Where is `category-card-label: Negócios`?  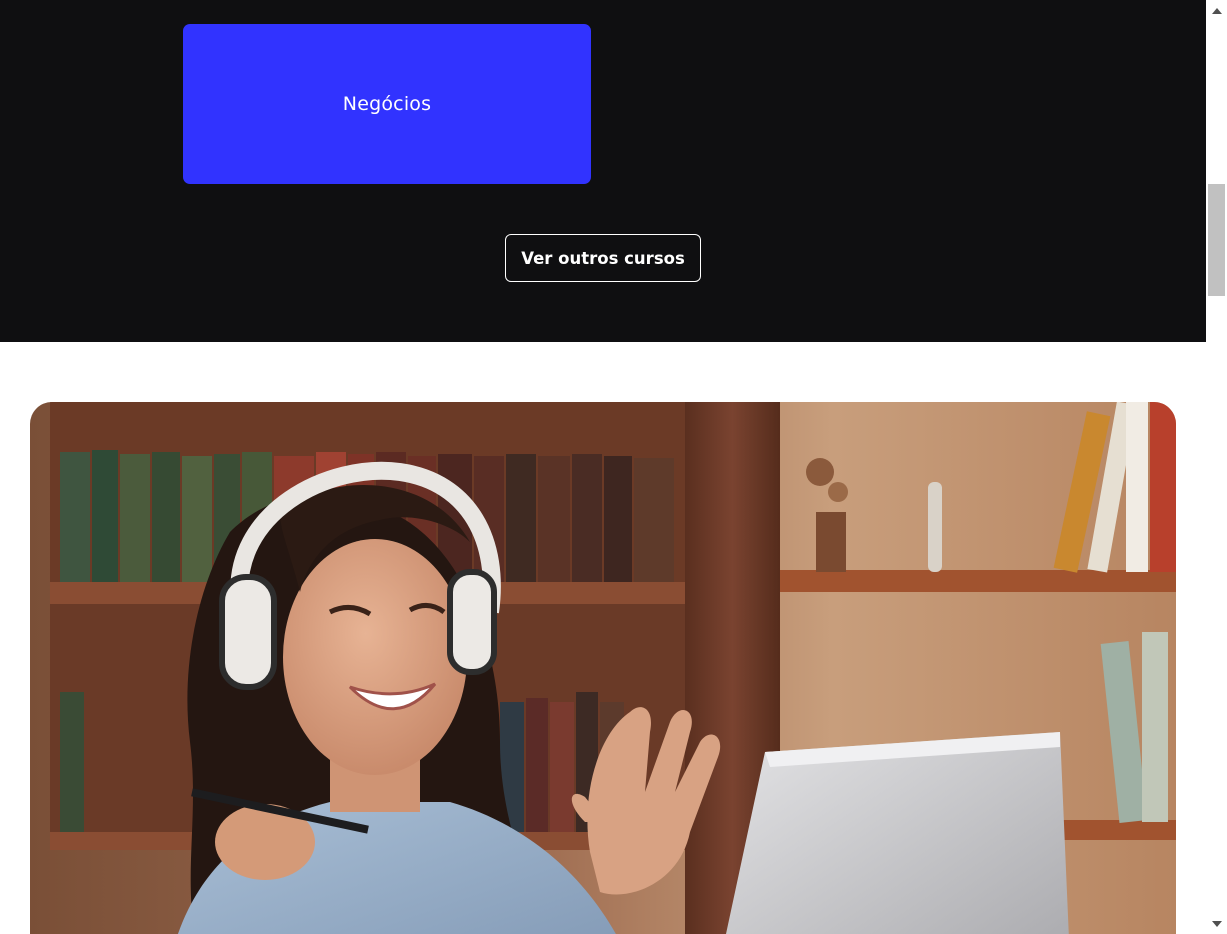
category-card-label: Negócios is located at coordinates (387, 104).